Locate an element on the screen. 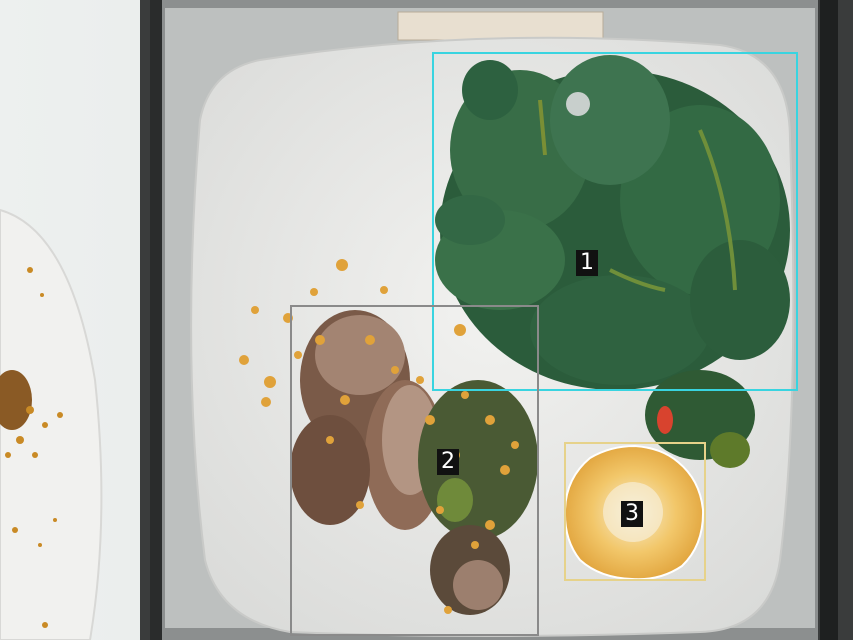 The height and width of the screenshot is (640, 853). annotation-label-3: 3 is located at coordinates (632, 514).